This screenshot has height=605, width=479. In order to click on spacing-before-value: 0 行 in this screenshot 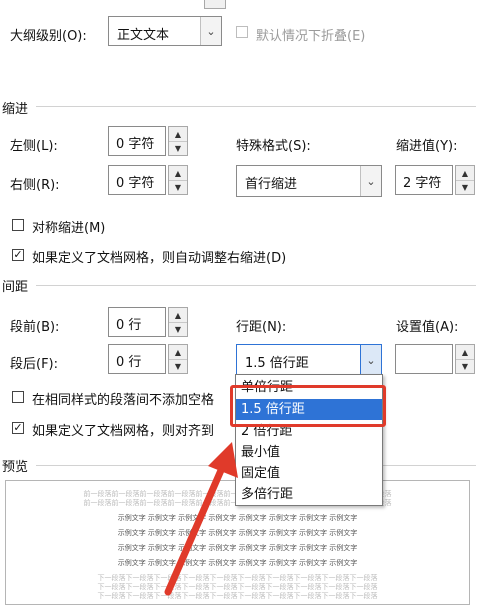, I will do `click(129, 325)`.